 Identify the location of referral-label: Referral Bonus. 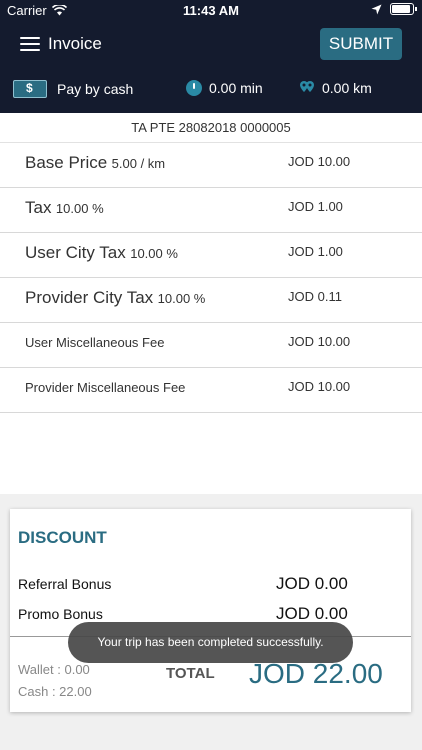
(65, 584).